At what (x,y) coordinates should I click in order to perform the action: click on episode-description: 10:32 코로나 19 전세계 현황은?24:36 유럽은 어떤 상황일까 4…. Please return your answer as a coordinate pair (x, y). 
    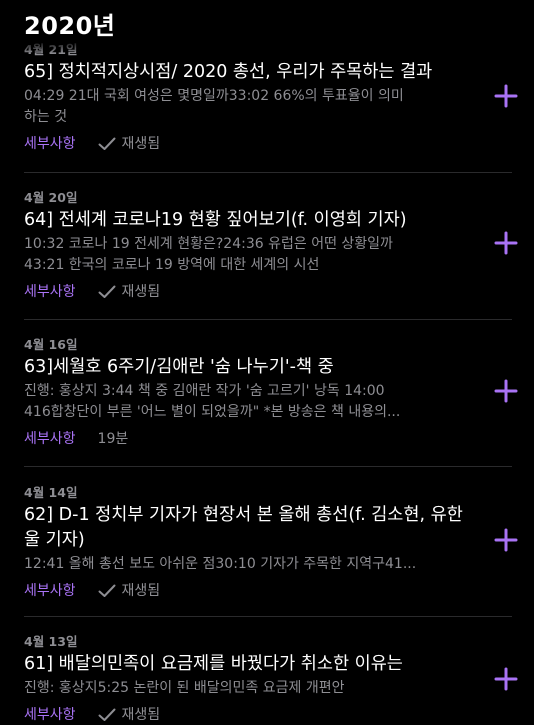
    Looking at the image, I should click on (208, 254).